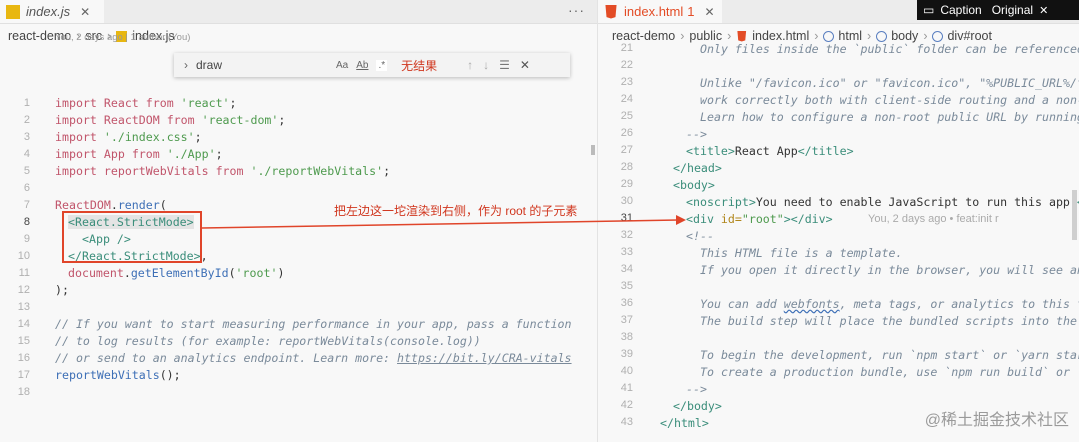  What do you see at coordinates (576, 10) in the screenshot?
I see `more-actions-icon: ···` at bounding box center [576, 10].